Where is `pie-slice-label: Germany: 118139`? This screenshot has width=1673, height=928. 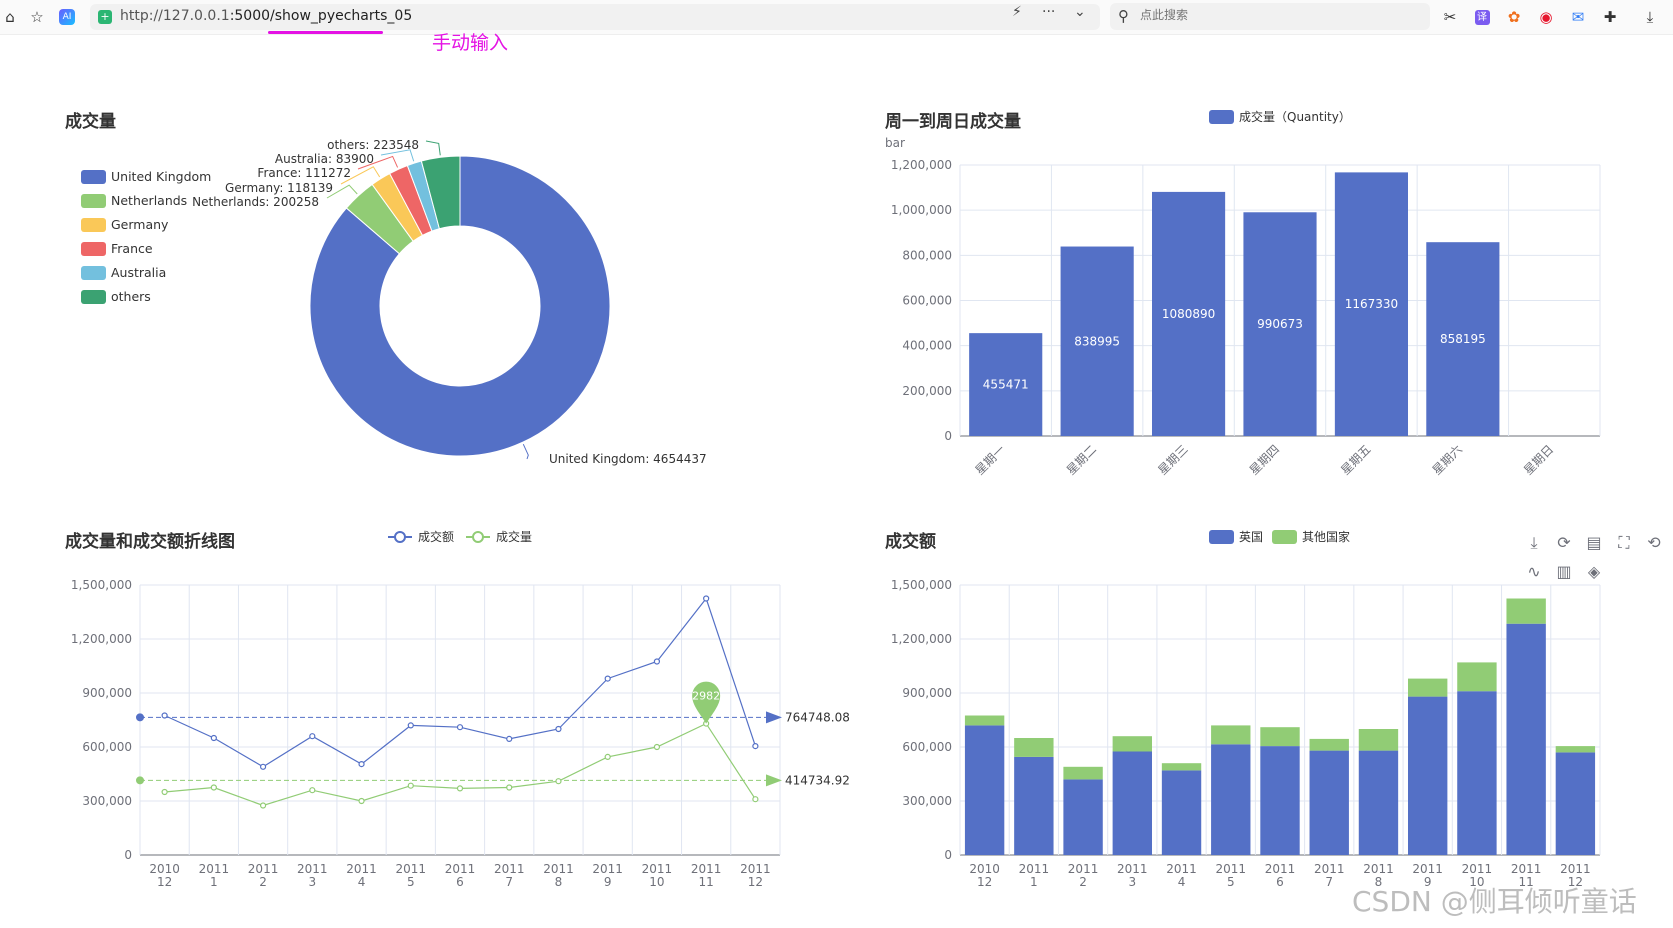 pie-slice-label: Germany: 118139 is located at coordinates (279, 188).